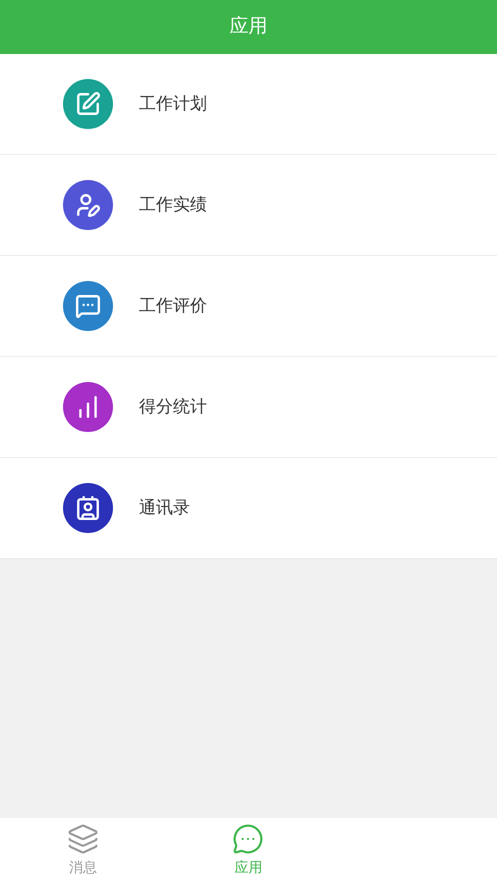 This screenshot has height=883, width=497. I want to click on app-label: 通讯录, so click(164, 508).